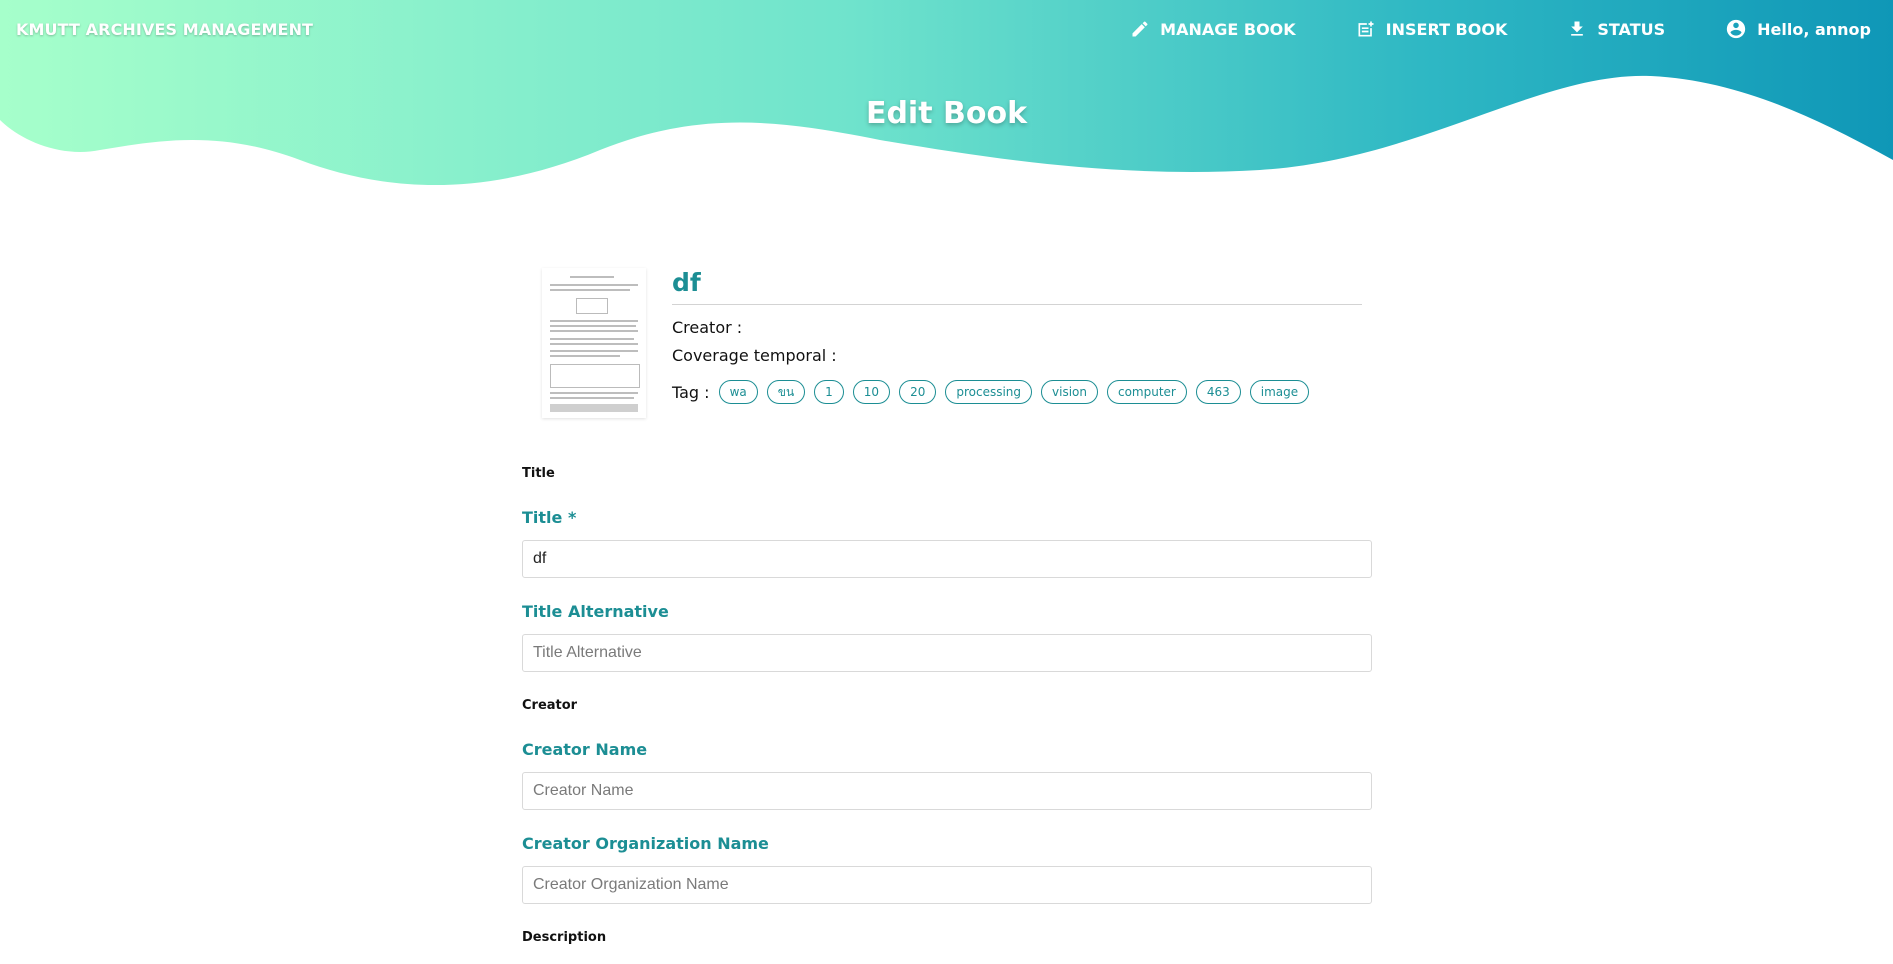  I want to click on nav-insert-book: INSERT BOOK, so click(1432, 29).